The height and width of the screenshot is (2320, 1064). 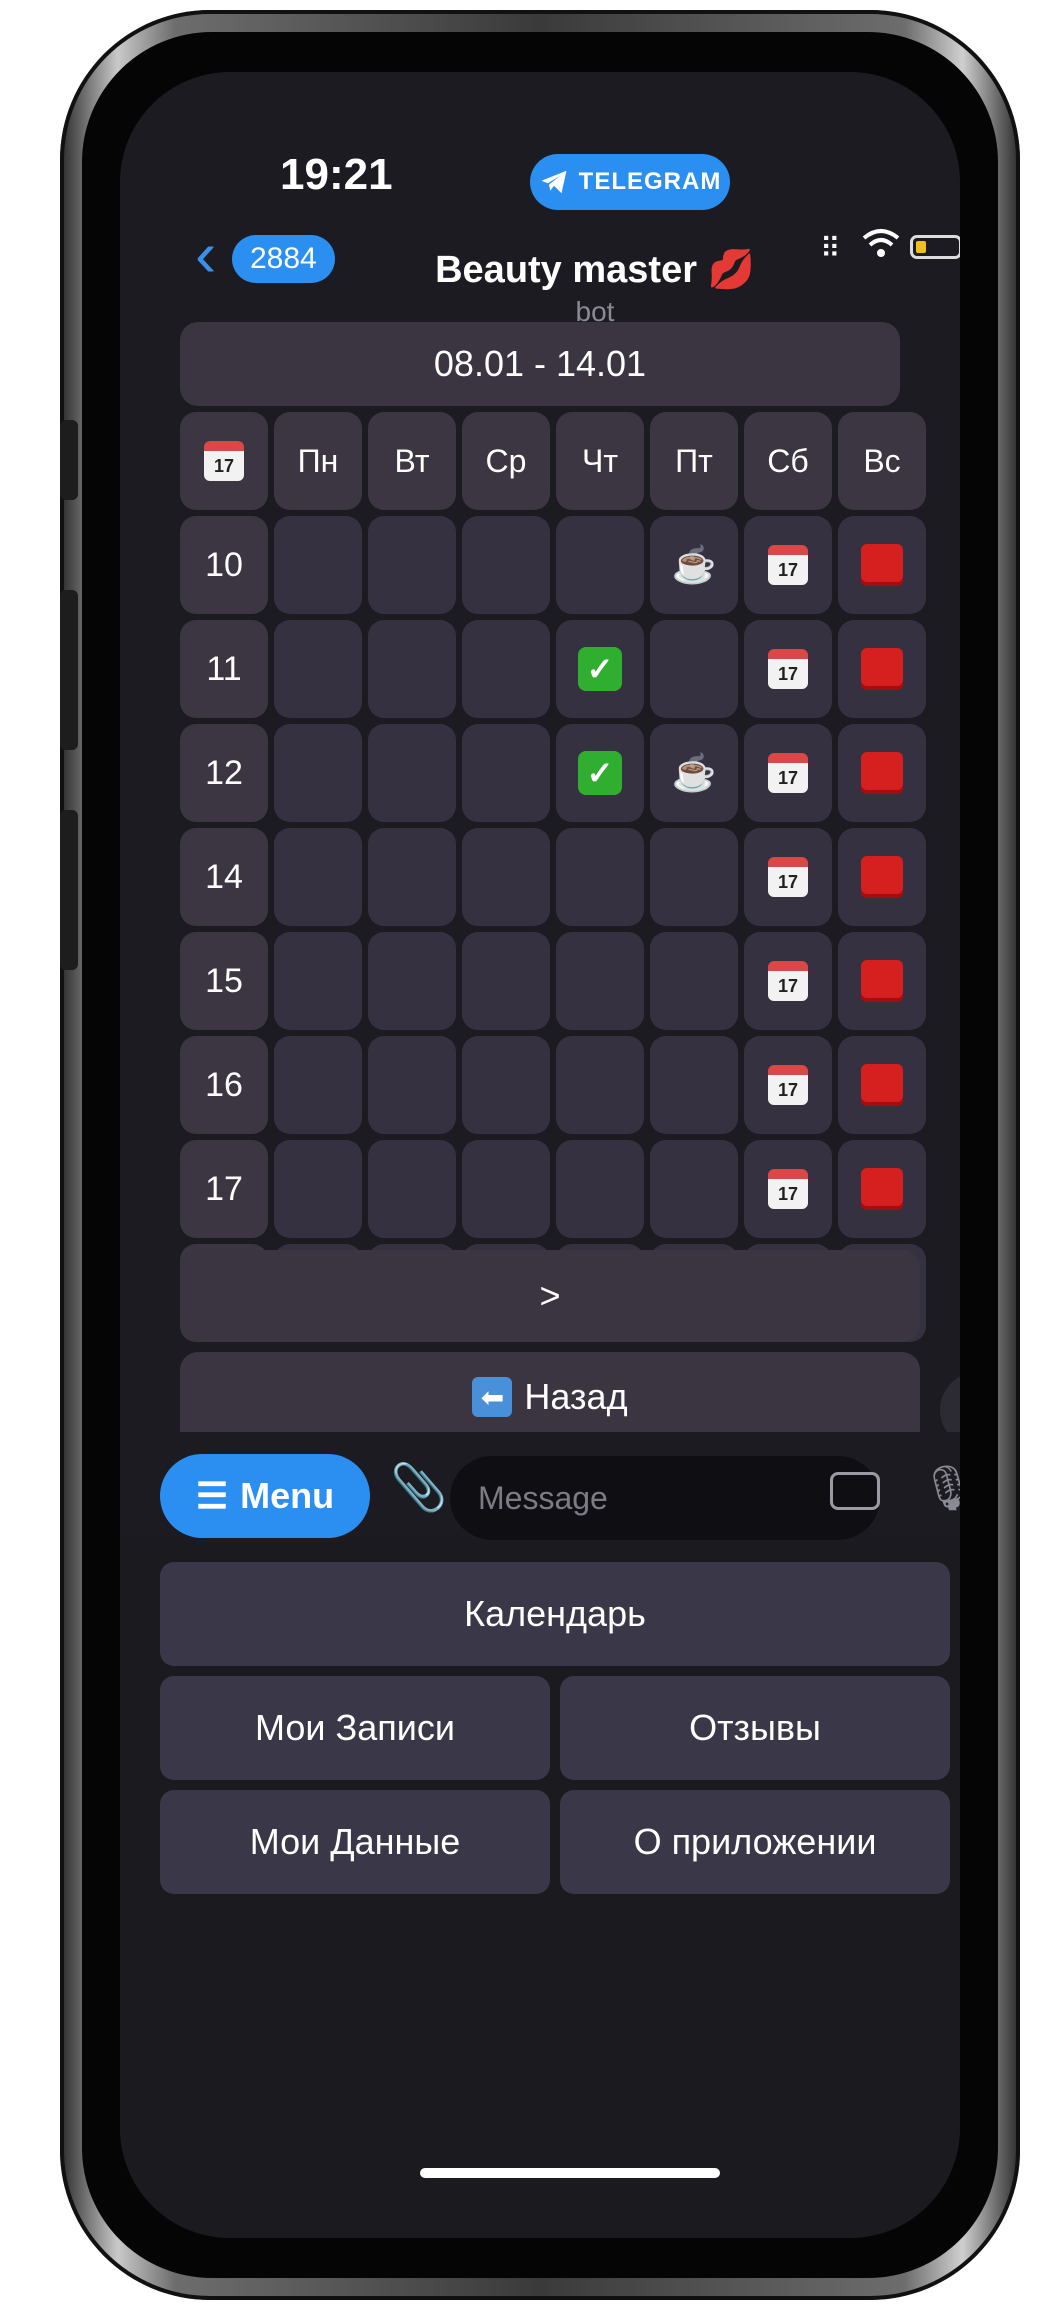 I want to click on about-button: О приложении, so click(x=755, y=1842).